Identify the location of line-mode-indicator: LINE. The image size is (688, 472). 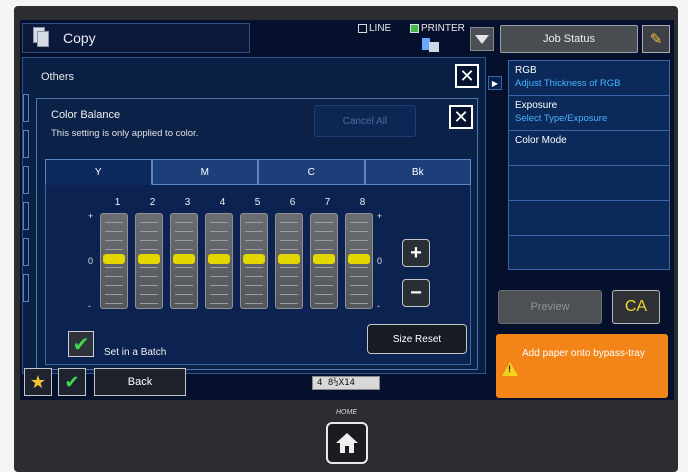
(374, 28).